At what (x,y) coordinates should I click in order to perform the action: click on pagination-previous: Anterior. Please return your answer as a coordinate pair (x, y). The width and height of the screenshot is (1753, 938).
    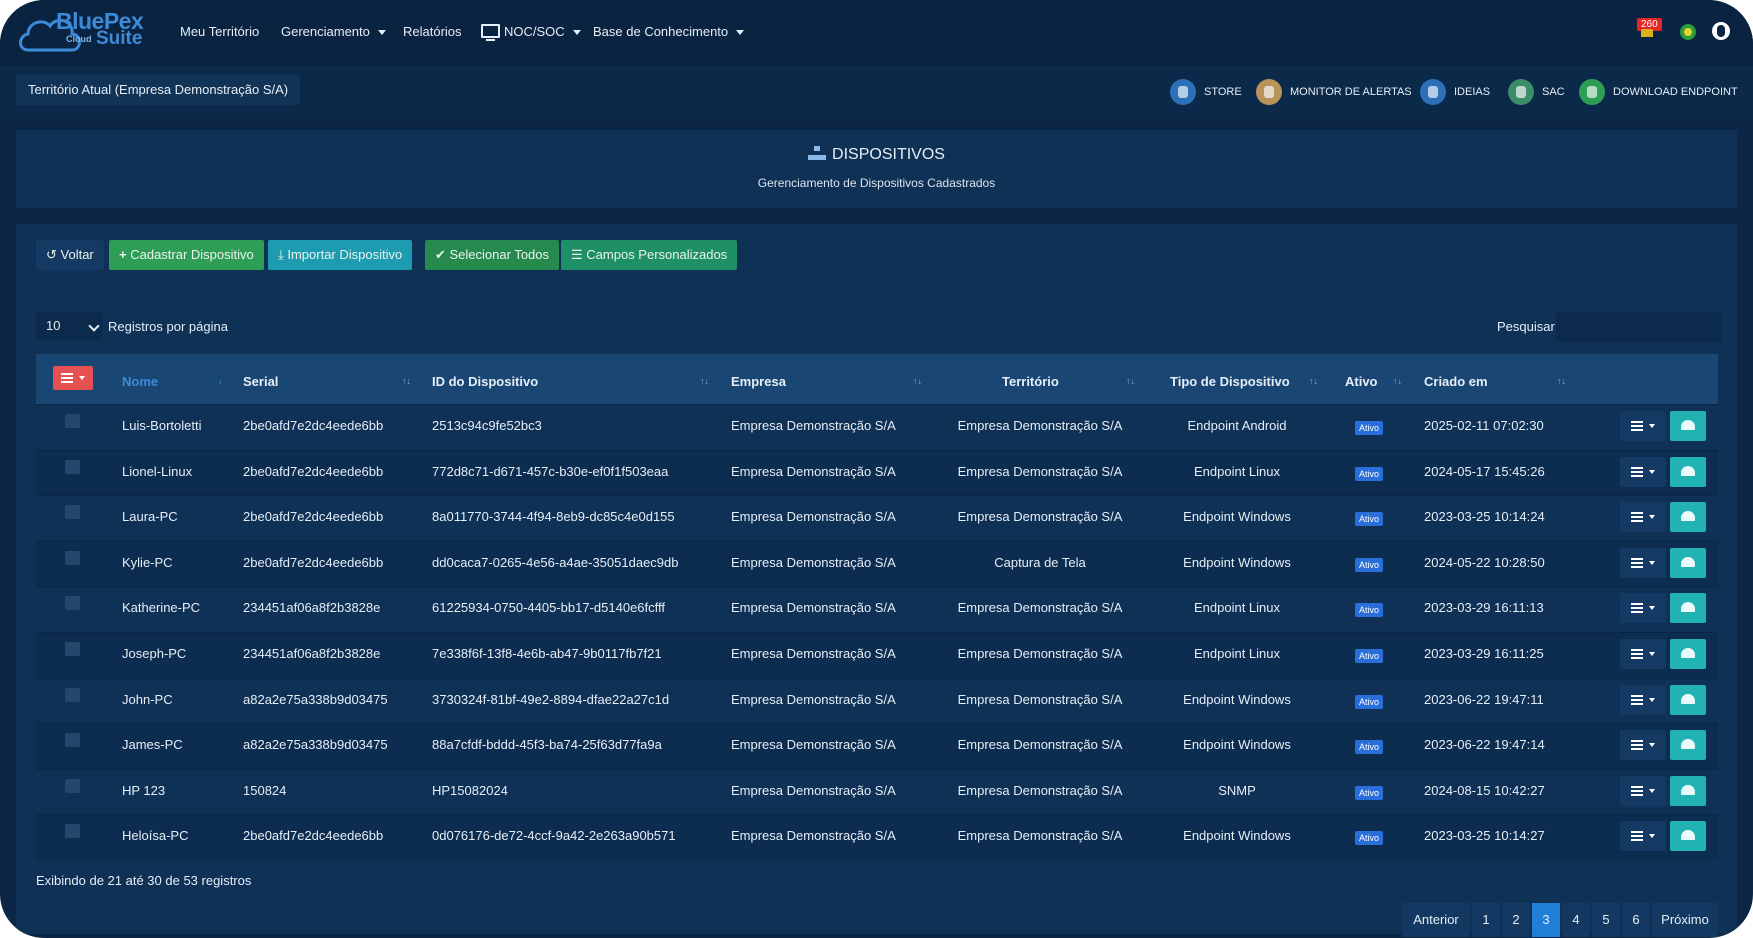
    Looking at the image, I should click on (1436, 920).